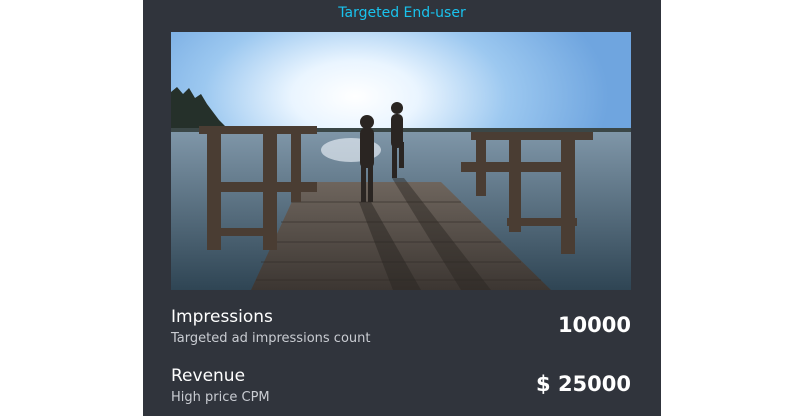 This screenshot has height=416, width=800. Describe the element at coordinates (222, 317) in the screenshot. I see `metric-label: Impressions` at that location.